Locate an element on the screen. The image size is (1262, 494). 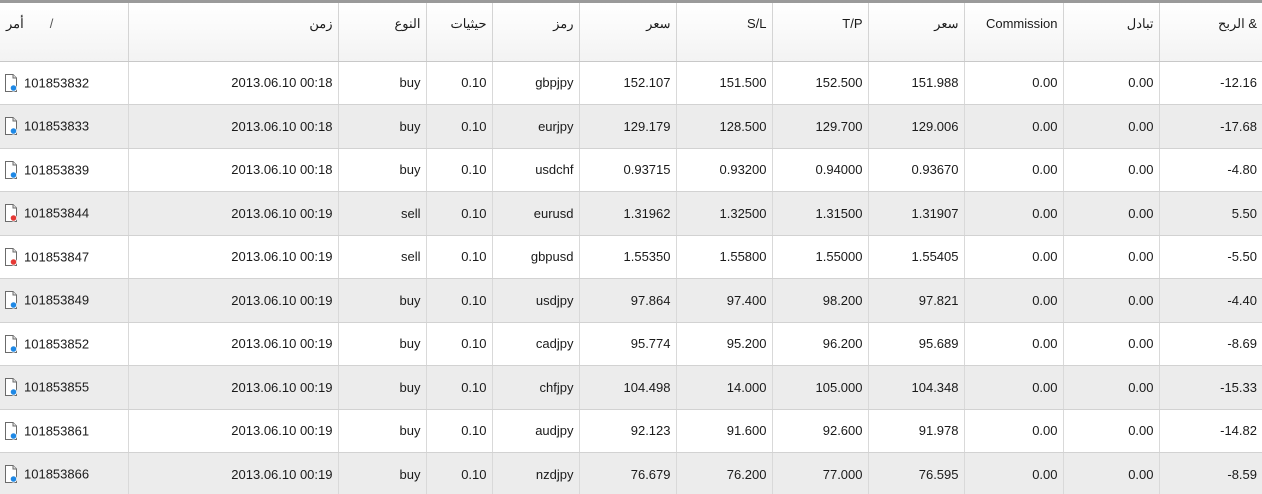
column-header-order: أمر / is located at coordinates (64, 32).